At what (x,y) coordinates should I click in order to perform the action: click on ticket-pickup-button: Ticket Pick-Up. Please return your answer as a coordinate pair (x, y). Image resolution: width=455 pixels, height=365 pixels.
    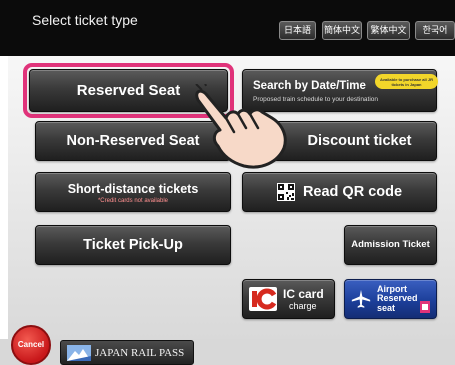
    Looking at the image, I should click on (133, 245).